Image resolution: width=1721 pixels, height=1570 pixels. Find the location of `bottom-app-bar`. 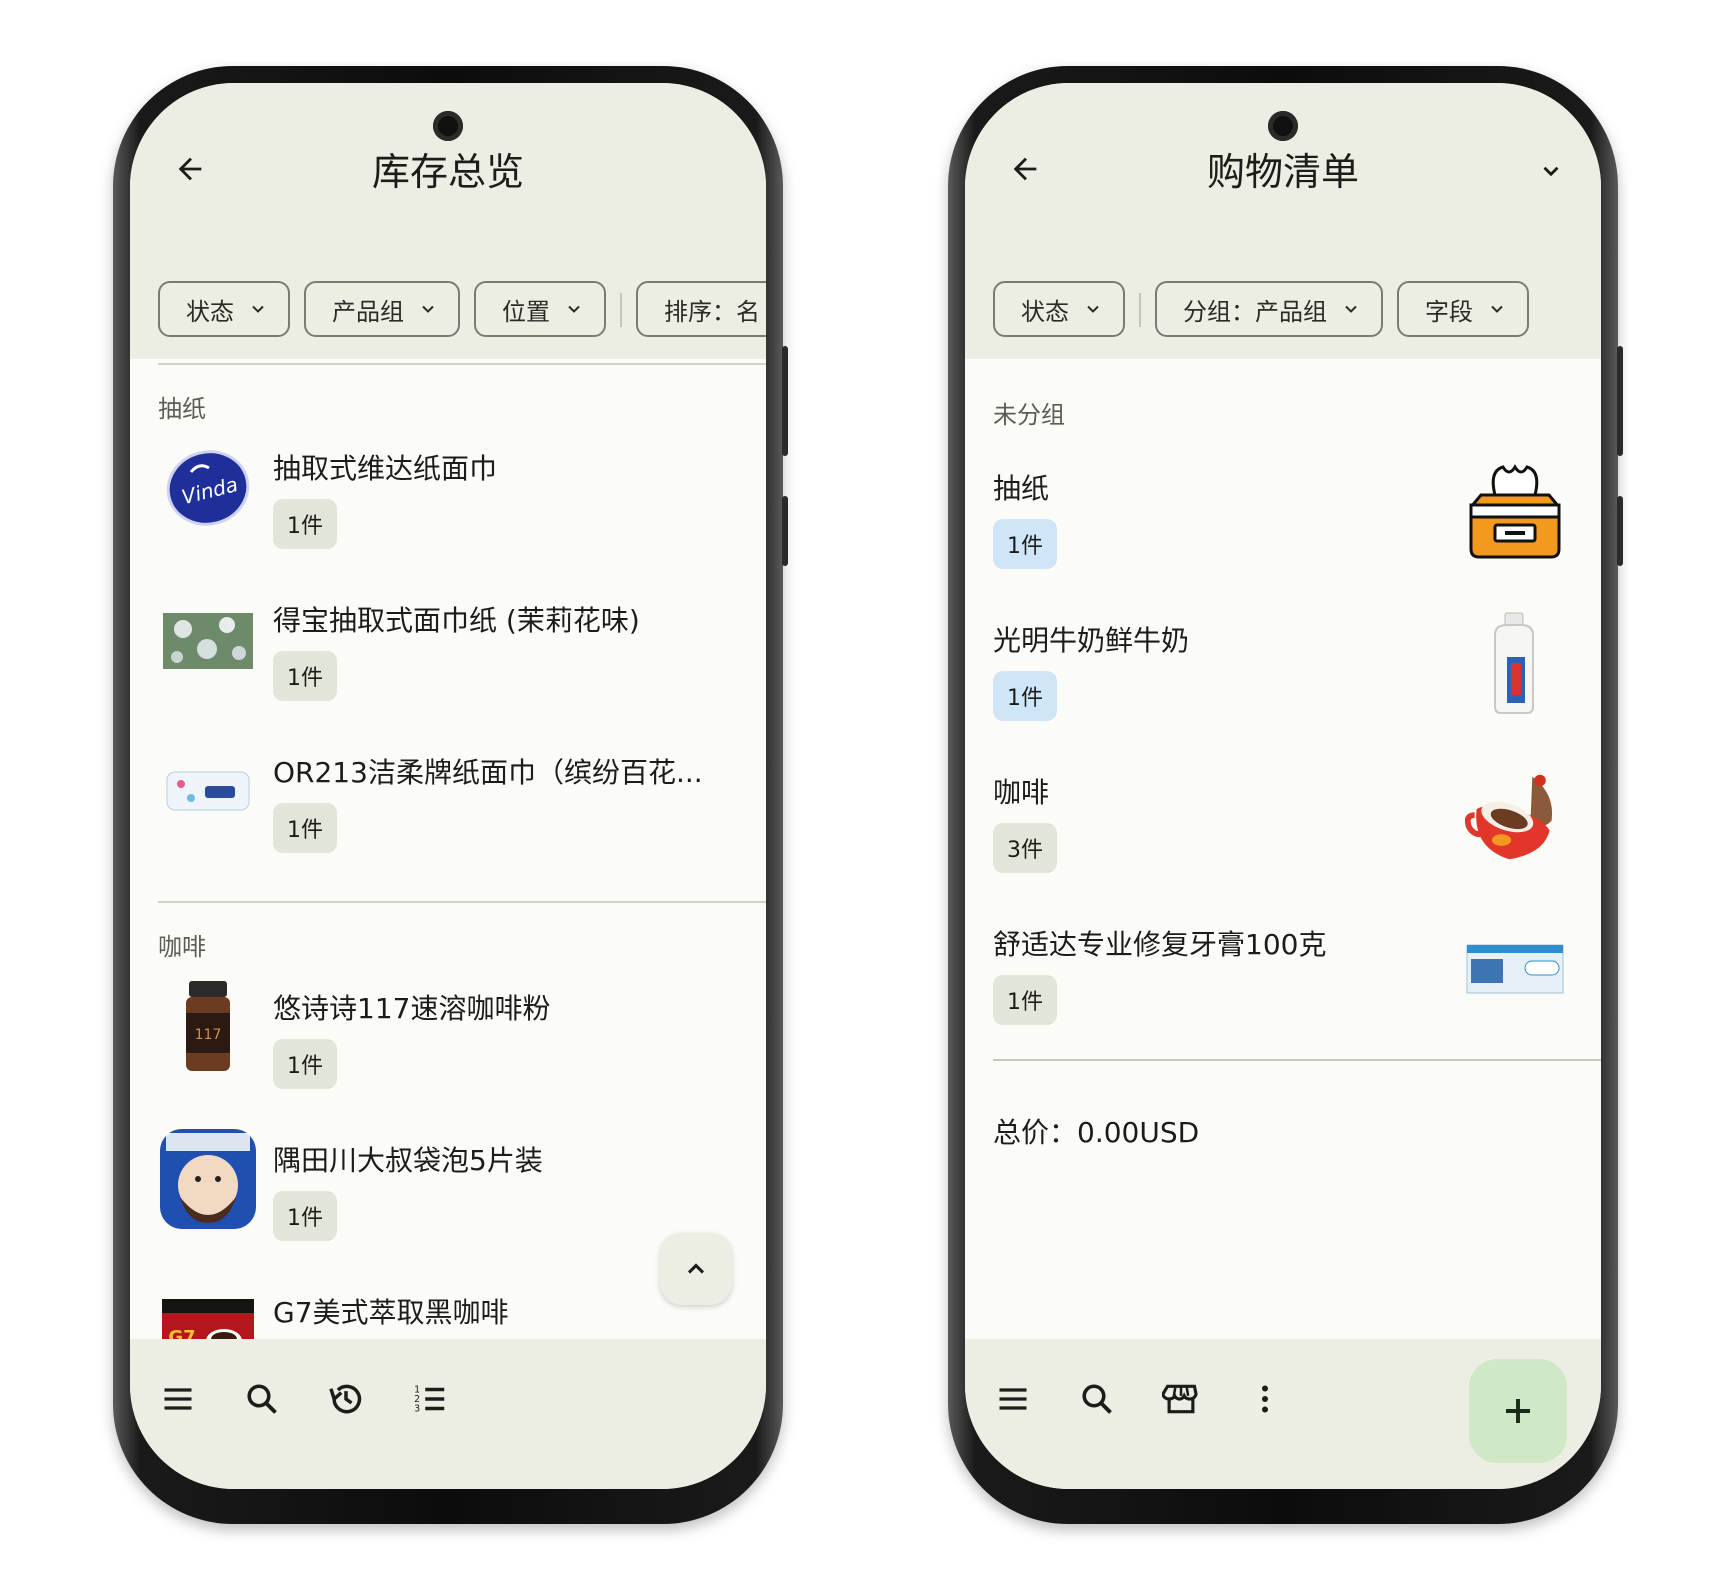

bottom-app-bar is located at coordinates (1283, 1414).